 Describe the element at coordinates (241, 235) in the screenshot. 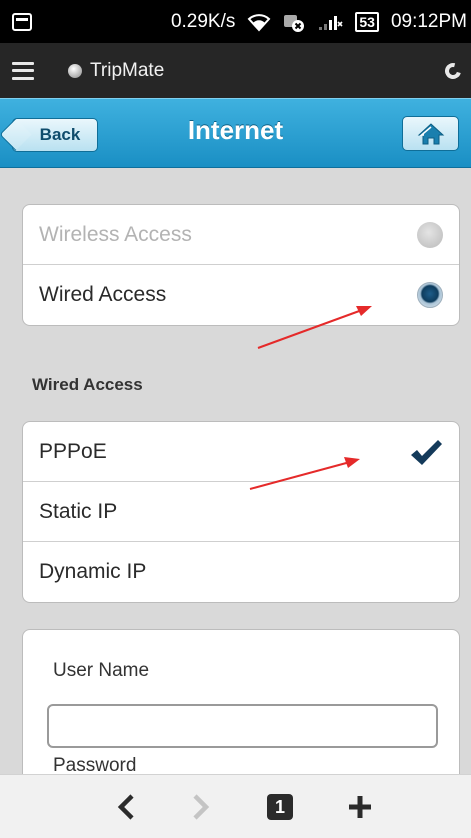

I see `list-item-wireless-access: Wireless Access` at that location.